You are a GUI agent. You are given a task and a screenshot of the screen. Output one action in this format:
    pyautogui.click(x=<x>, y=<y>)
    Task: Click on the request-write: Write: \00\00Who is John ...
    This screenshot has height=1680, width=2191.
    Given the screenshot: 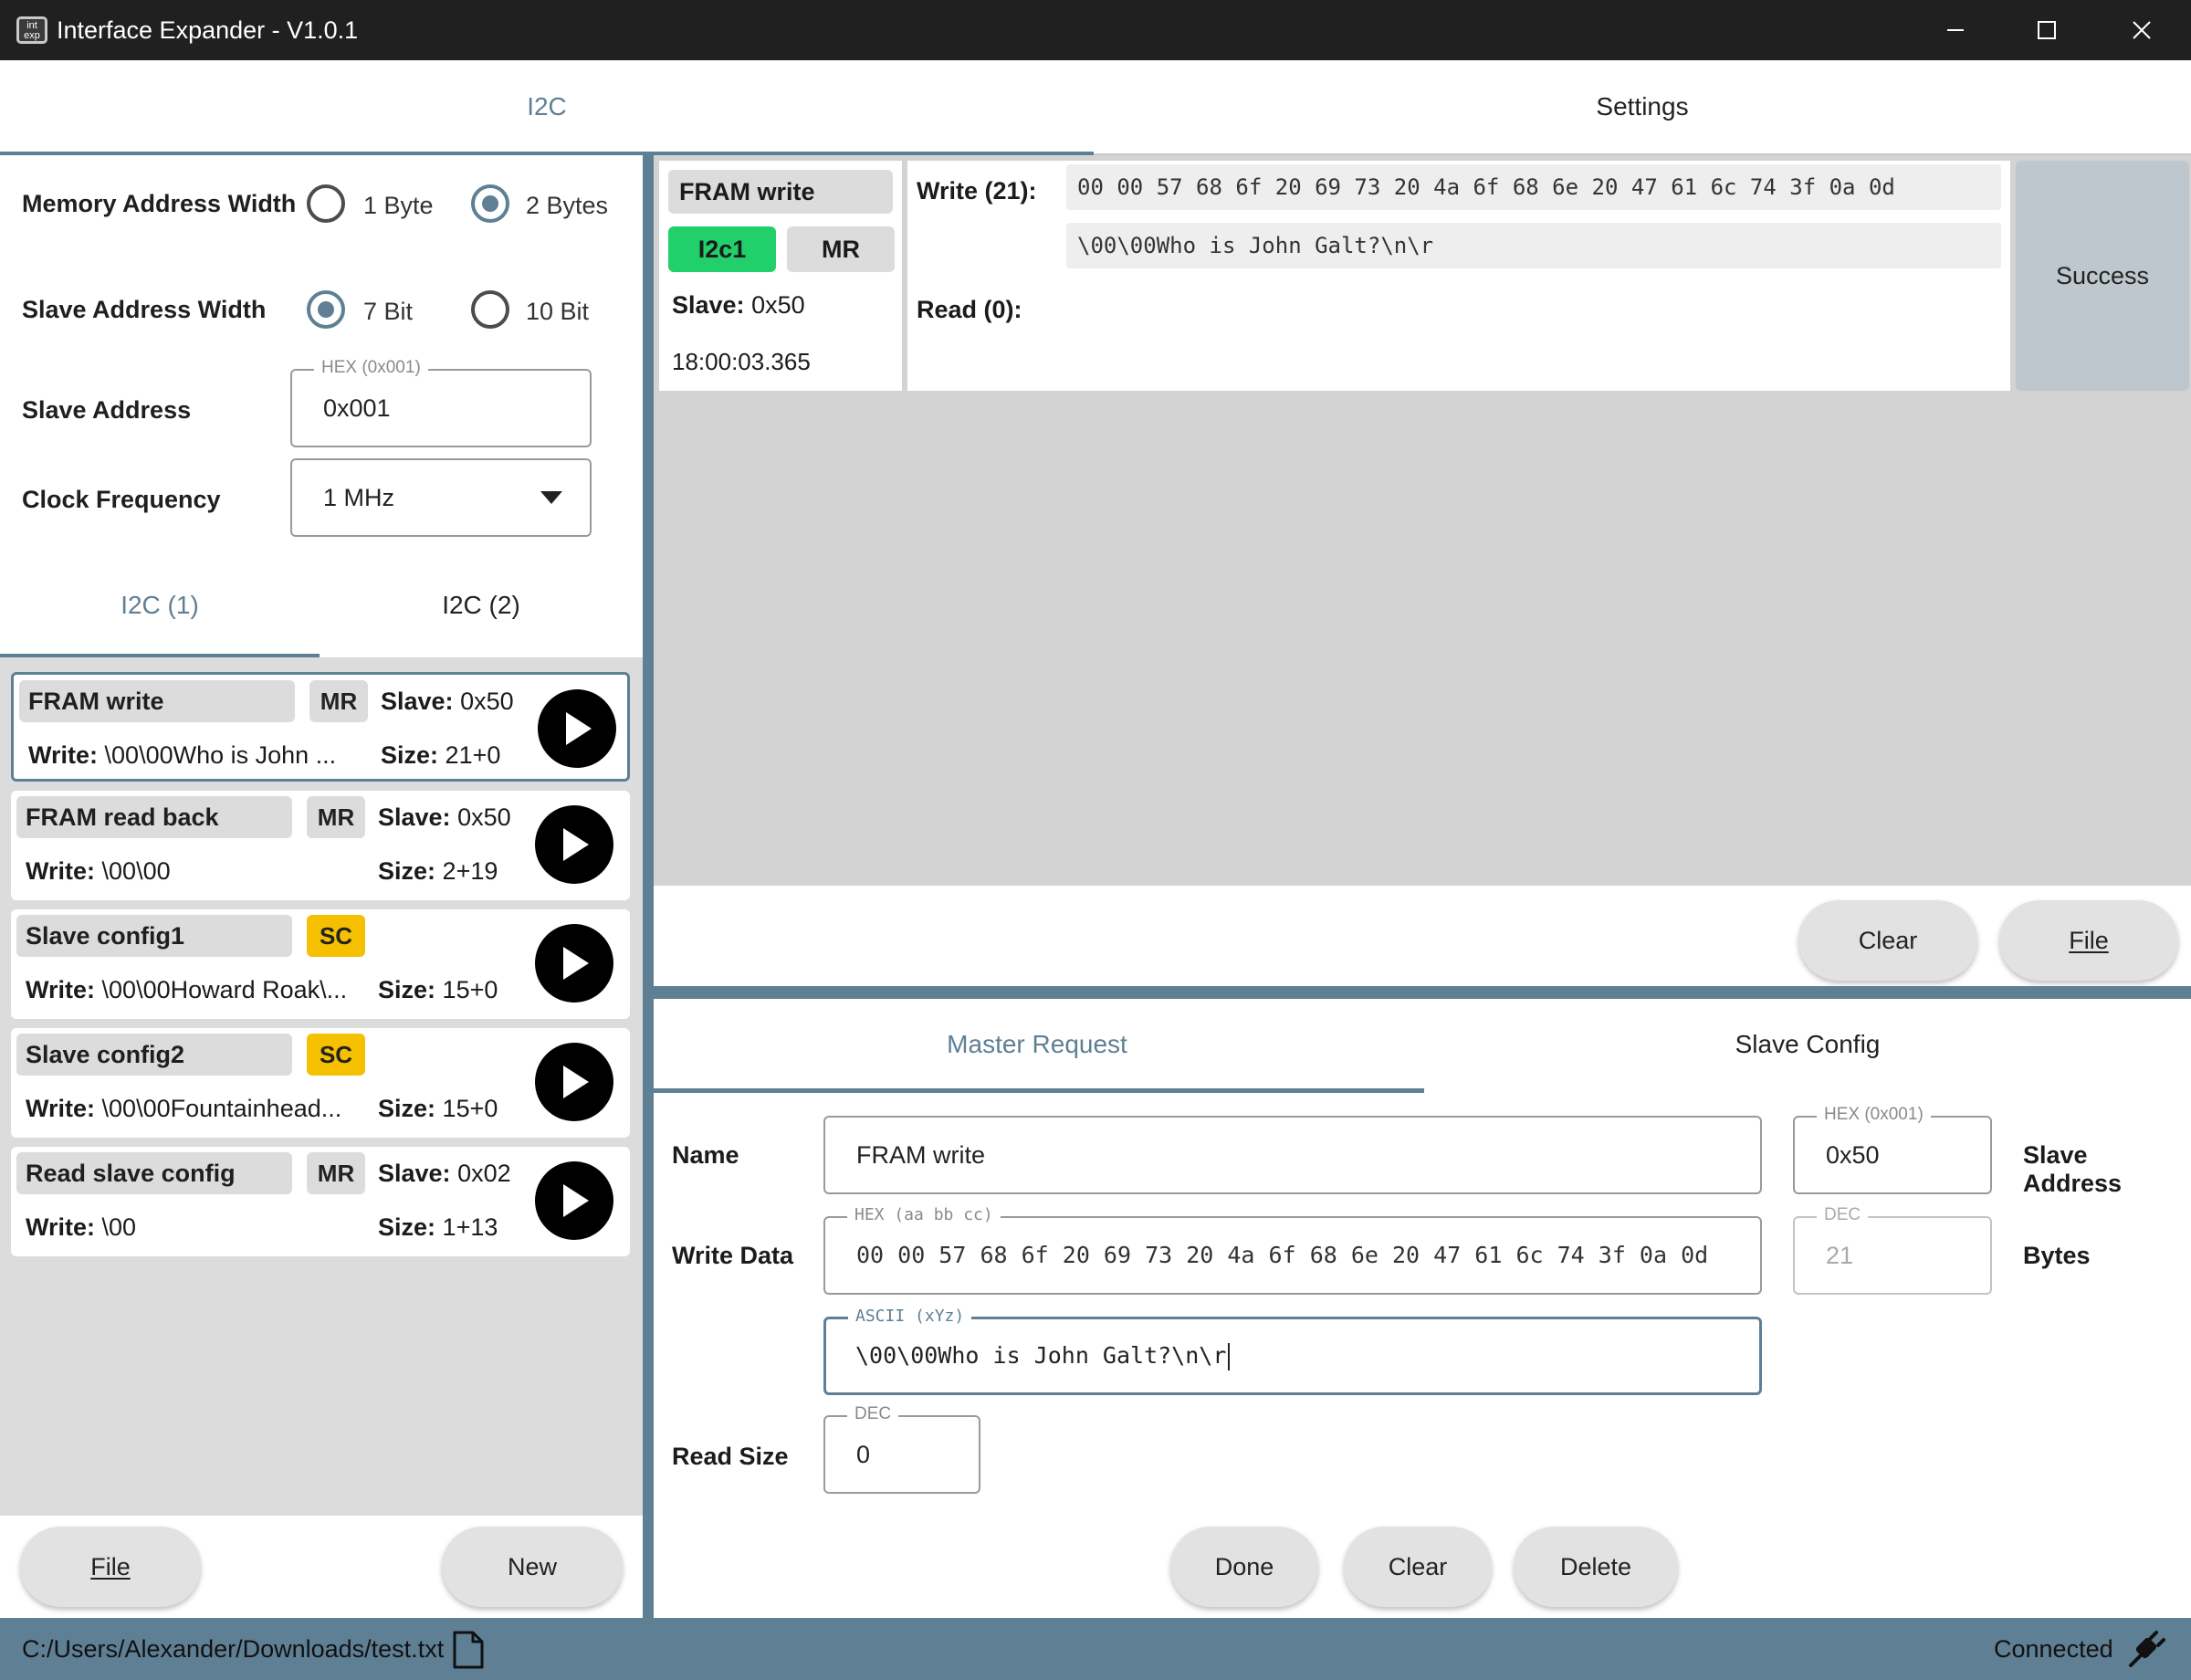 What is the action you would take?
    pyautogui.click(x=182, y=755)
    